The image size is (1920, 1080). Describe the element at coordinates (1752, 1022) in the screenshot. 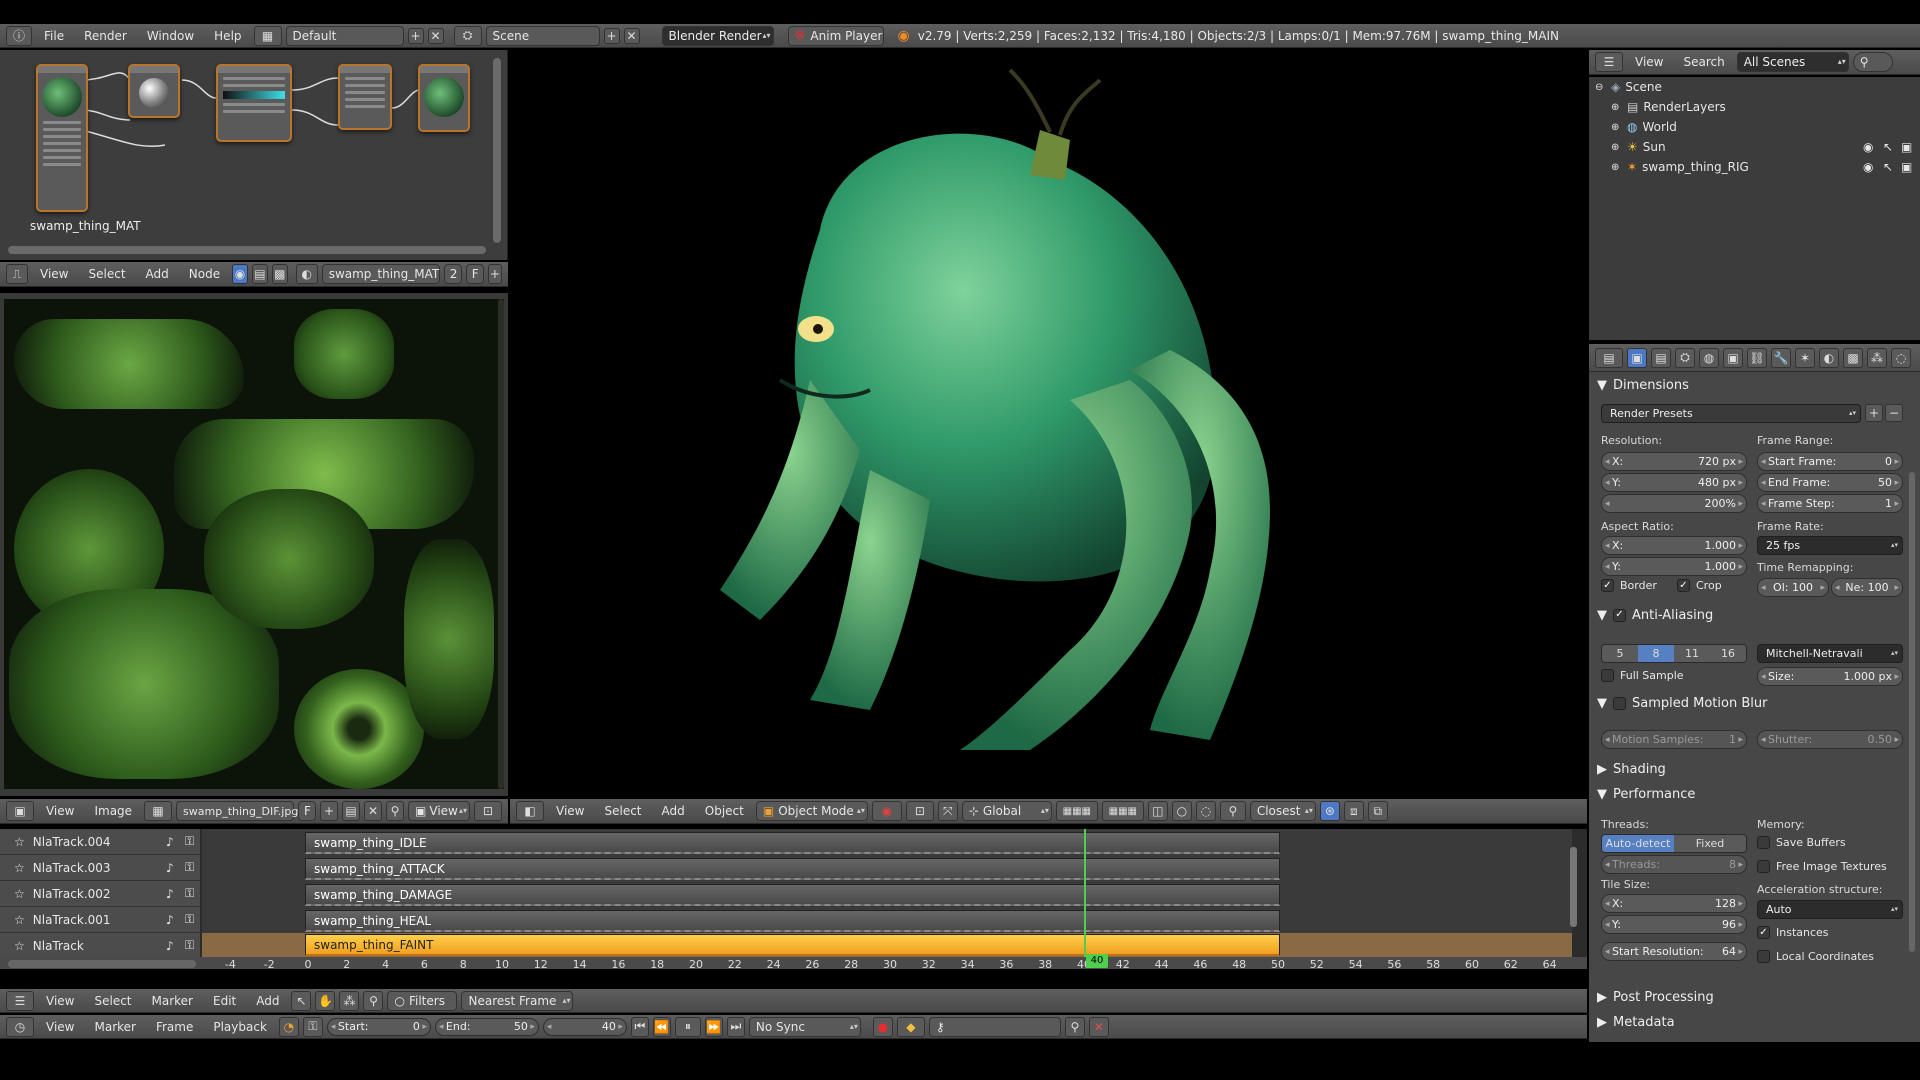

I see `metadata-panel-header: ▶ Metadata` at that location.